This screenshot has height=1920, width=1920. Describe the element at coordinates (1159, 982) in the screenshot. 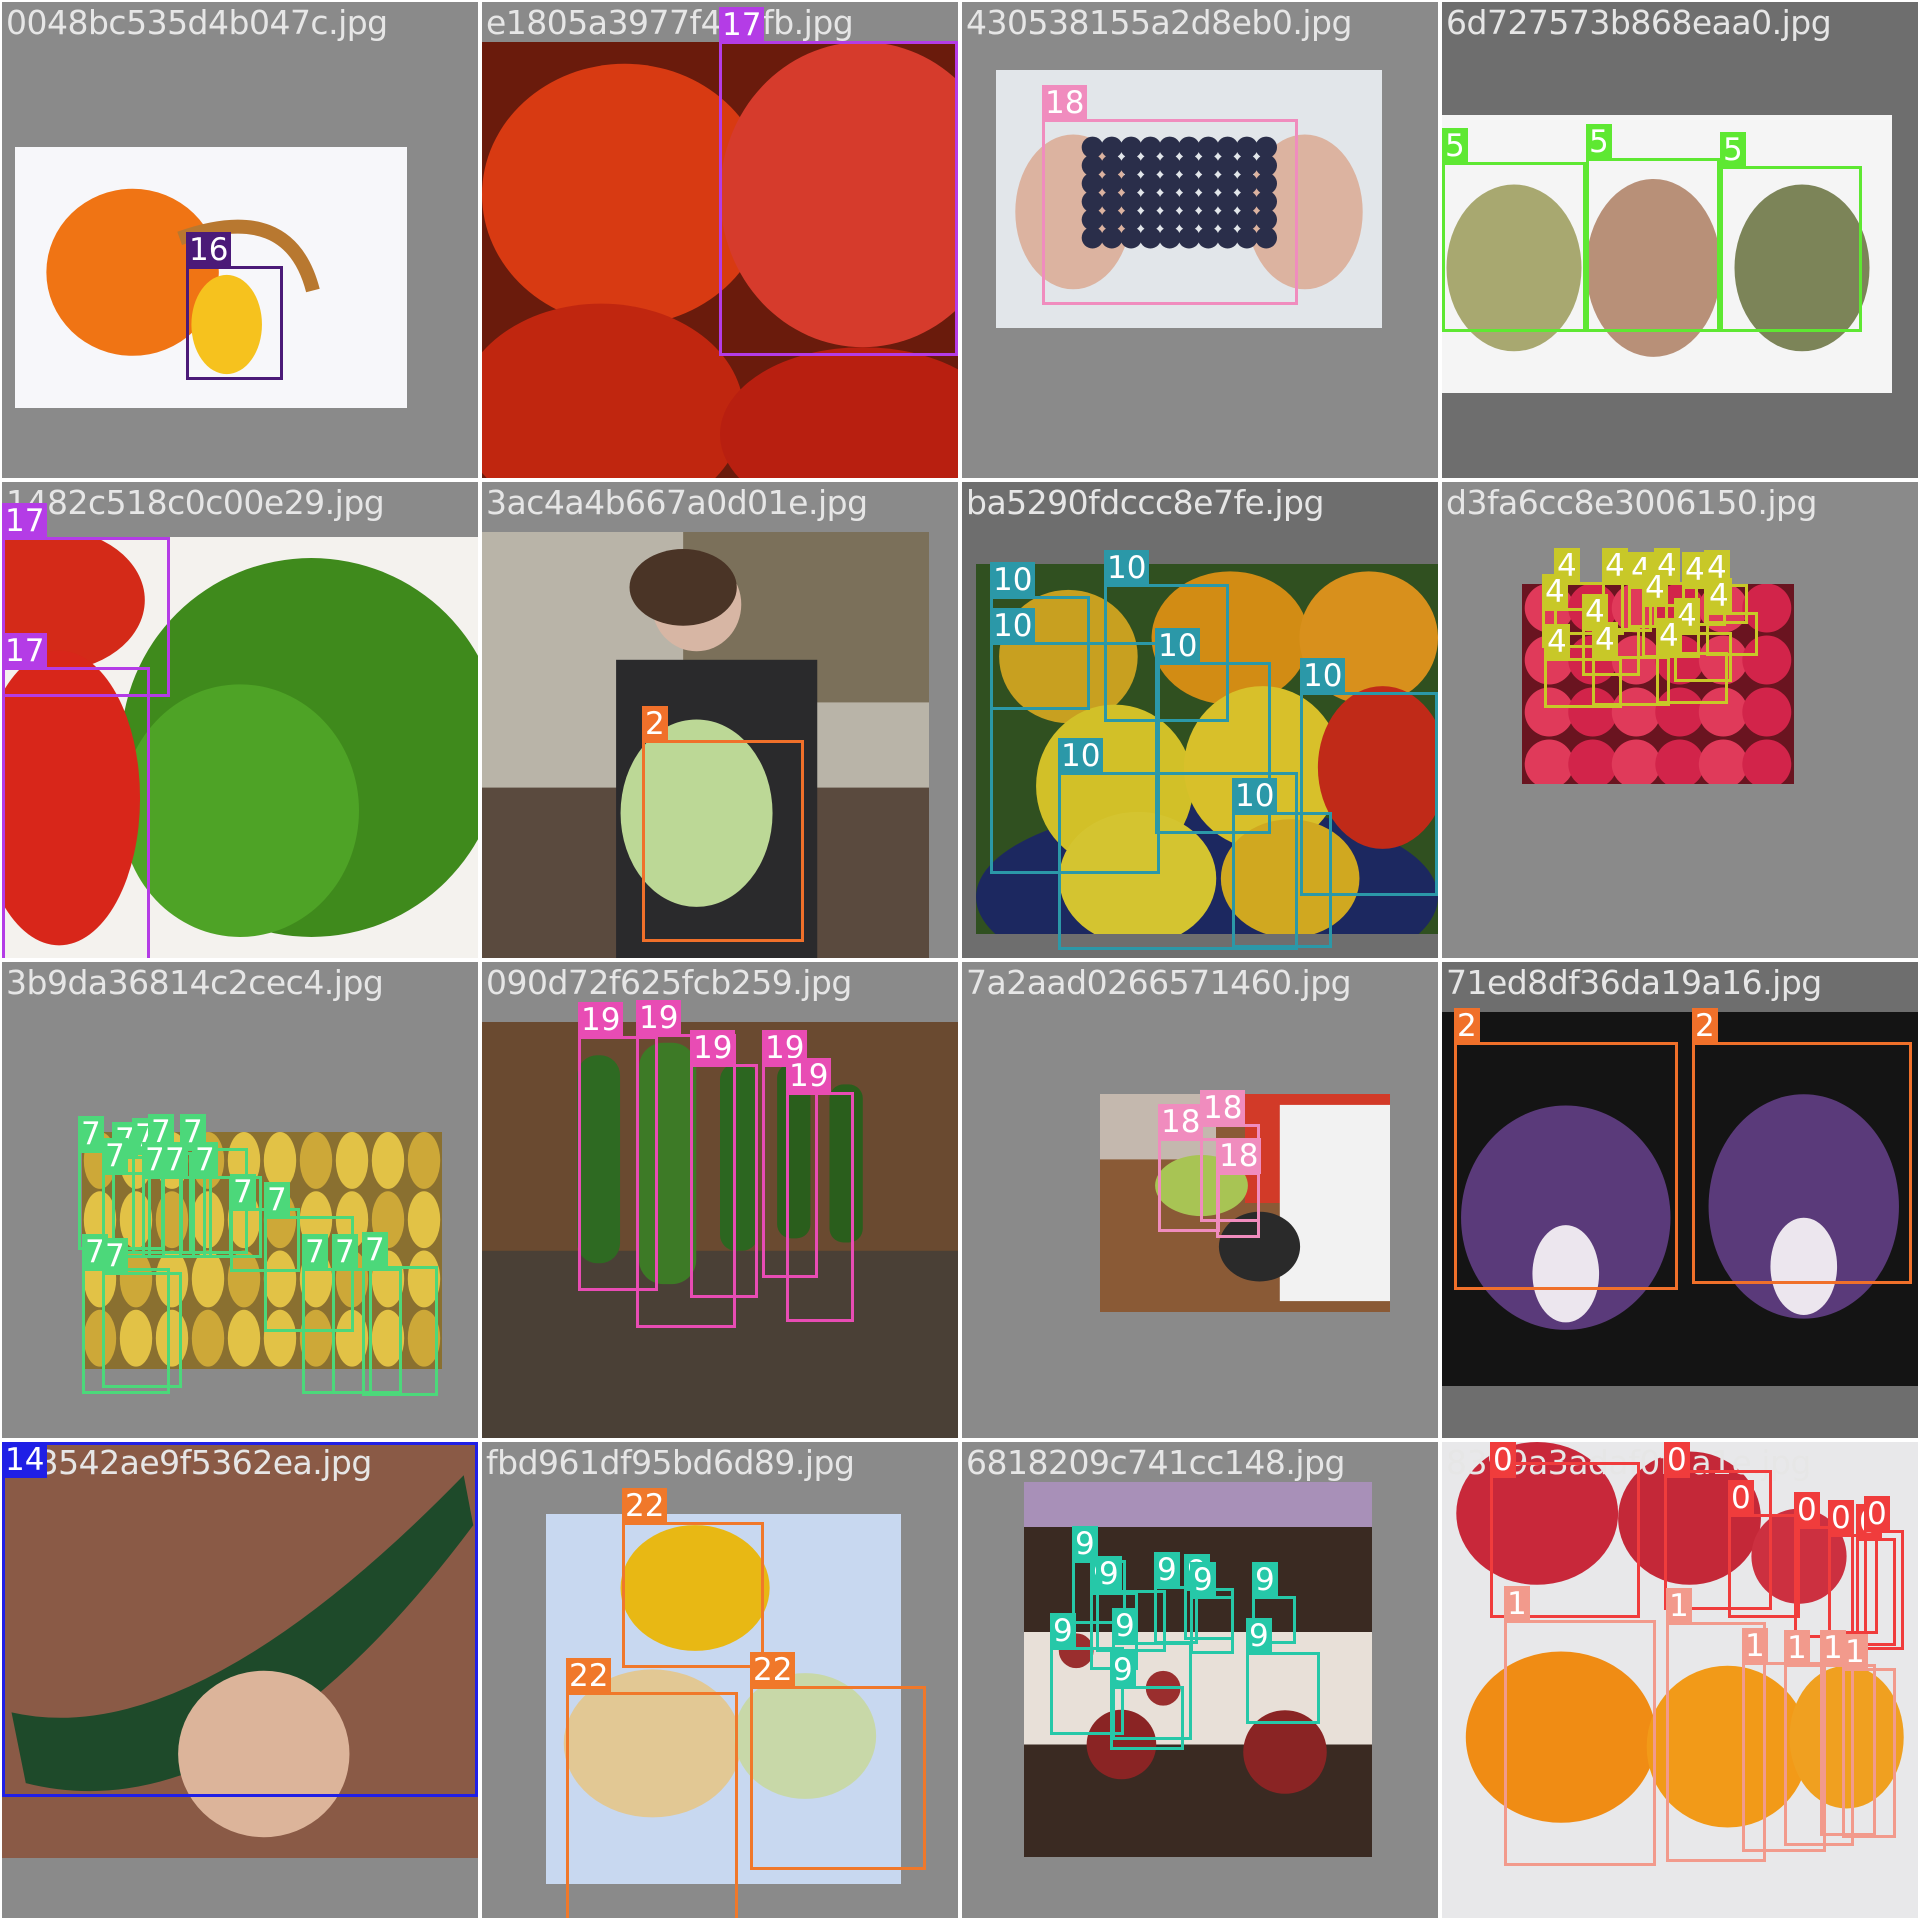

I see `tile-filename: 7a2aad0266571460.jpg` at that location.